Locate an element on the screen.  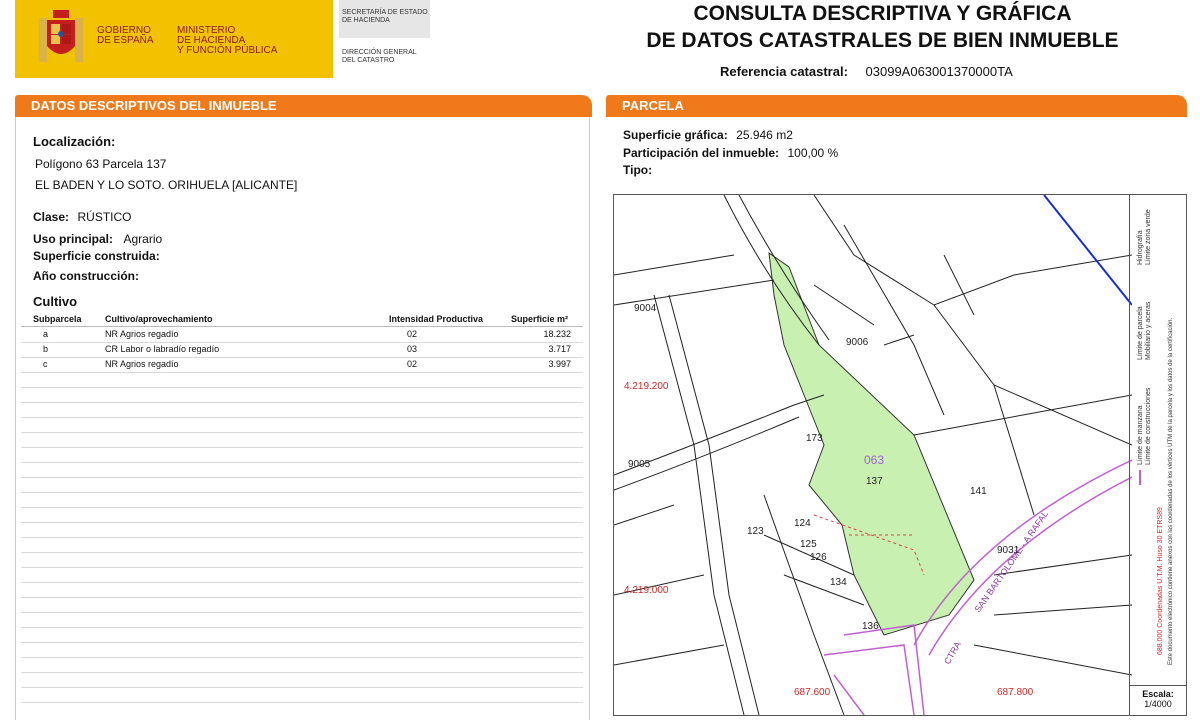
map-label-9005: 9005 is located at coordinates (639, 464).